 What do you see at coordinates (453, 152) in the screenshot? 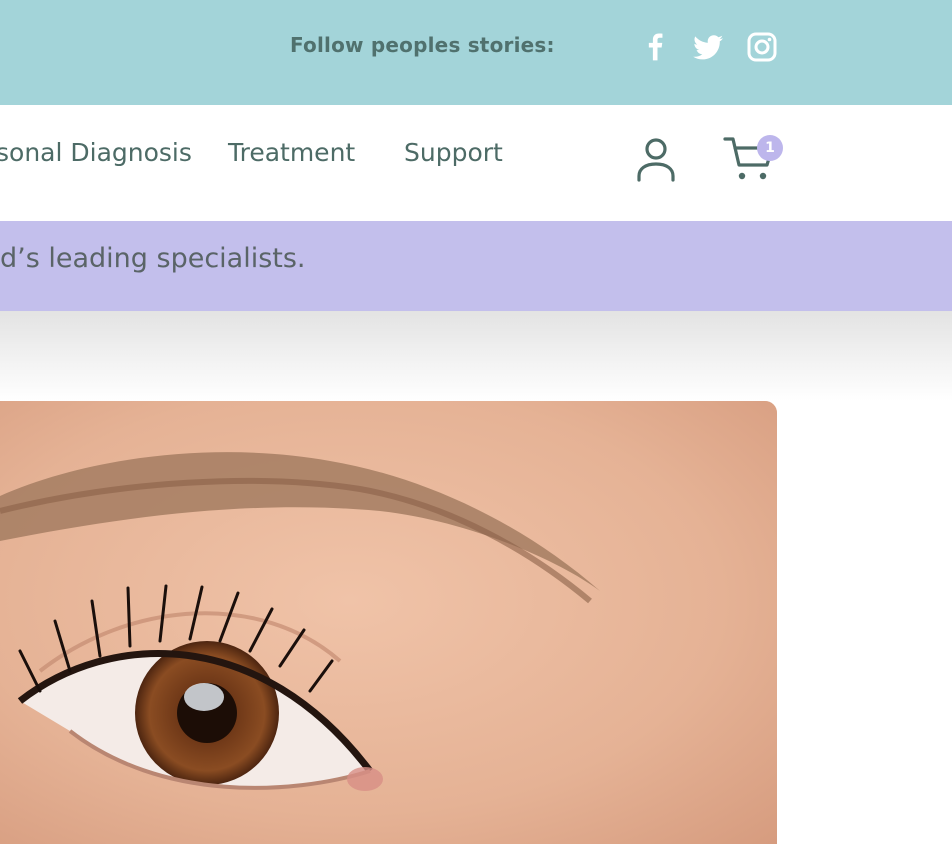
I see `nav-item-support: Support` at bounding box center [453, 152].